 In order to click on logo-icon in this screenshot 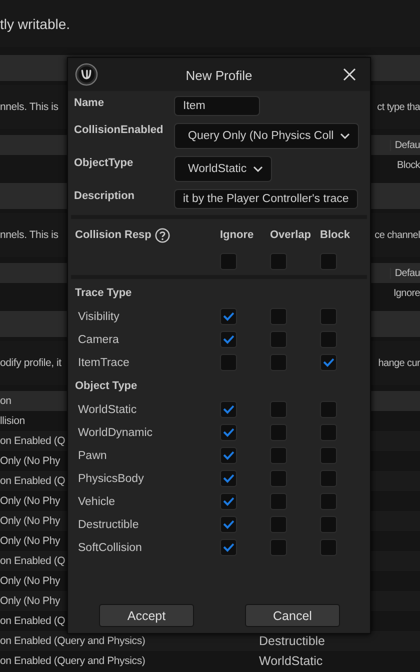, I will do `click(86, 74)`.